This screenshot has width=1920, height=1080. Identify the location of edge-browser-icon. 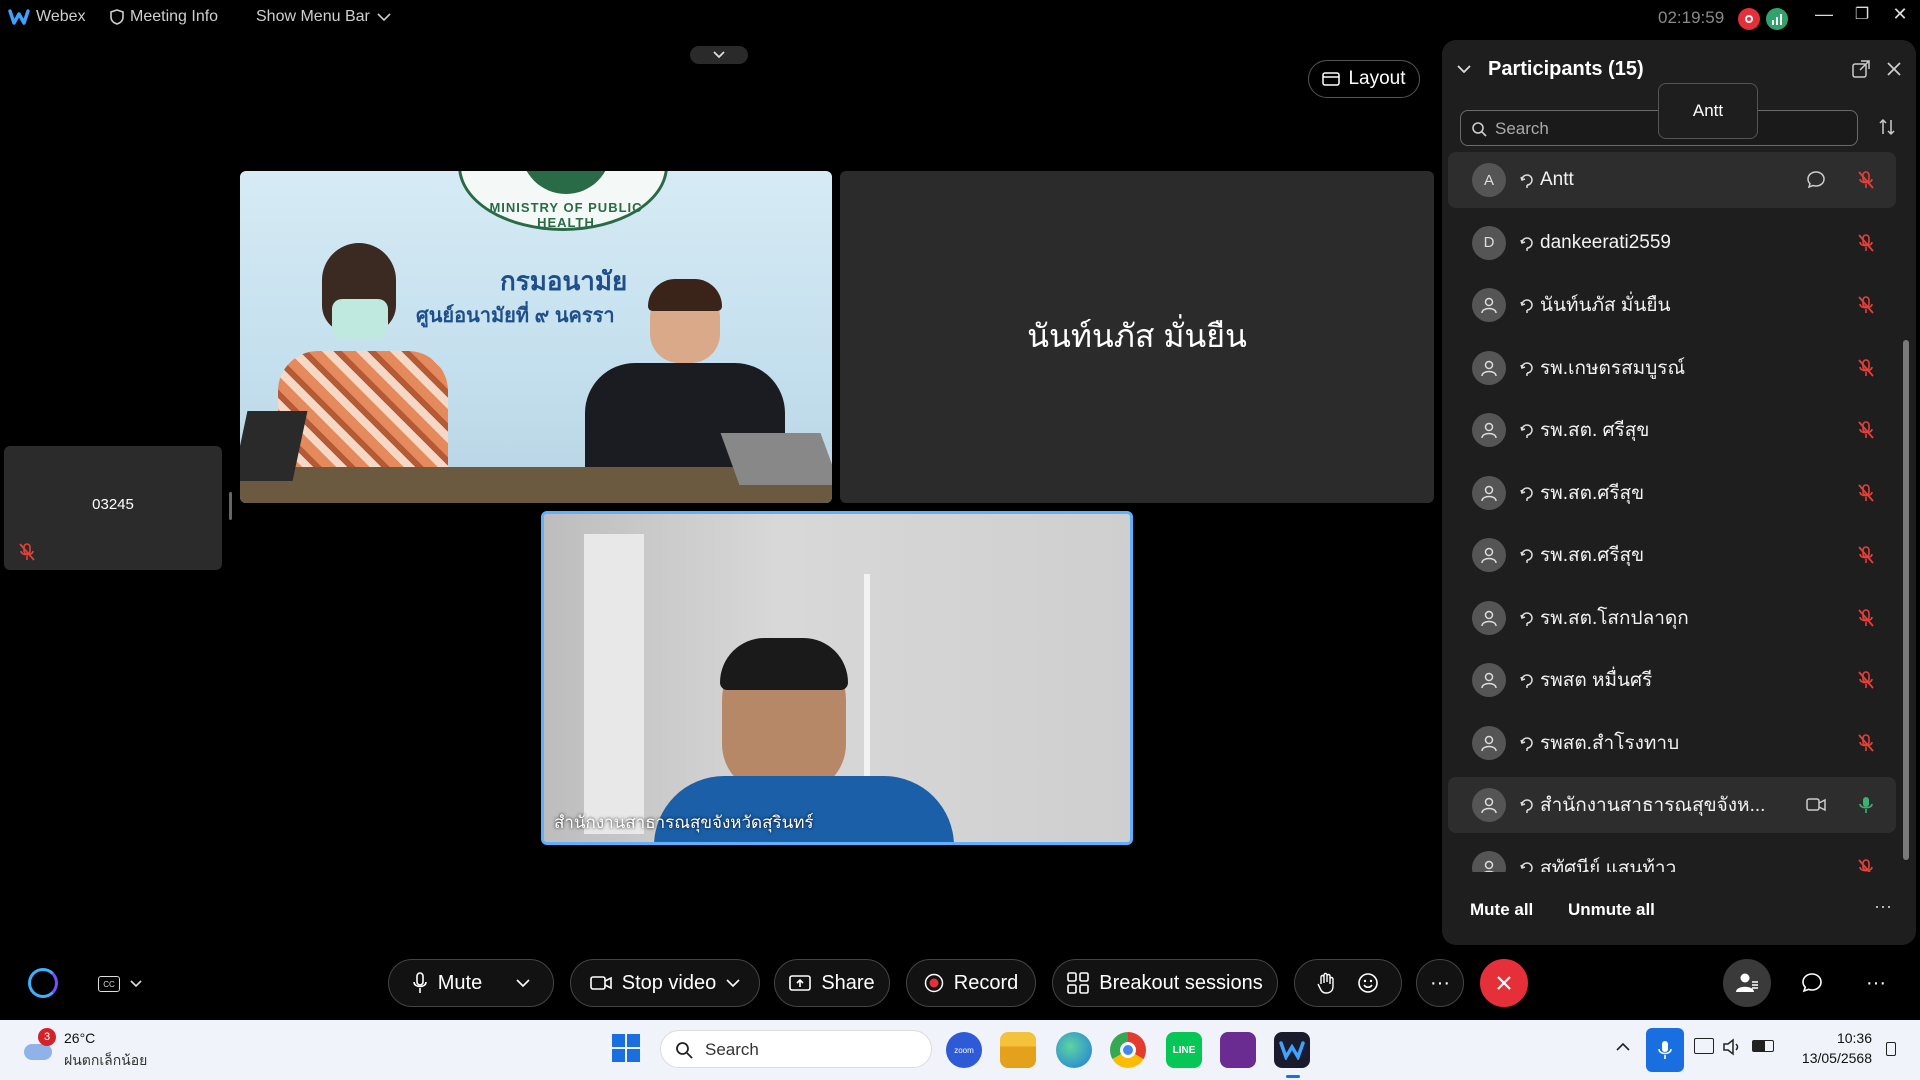
(1074, 1050).